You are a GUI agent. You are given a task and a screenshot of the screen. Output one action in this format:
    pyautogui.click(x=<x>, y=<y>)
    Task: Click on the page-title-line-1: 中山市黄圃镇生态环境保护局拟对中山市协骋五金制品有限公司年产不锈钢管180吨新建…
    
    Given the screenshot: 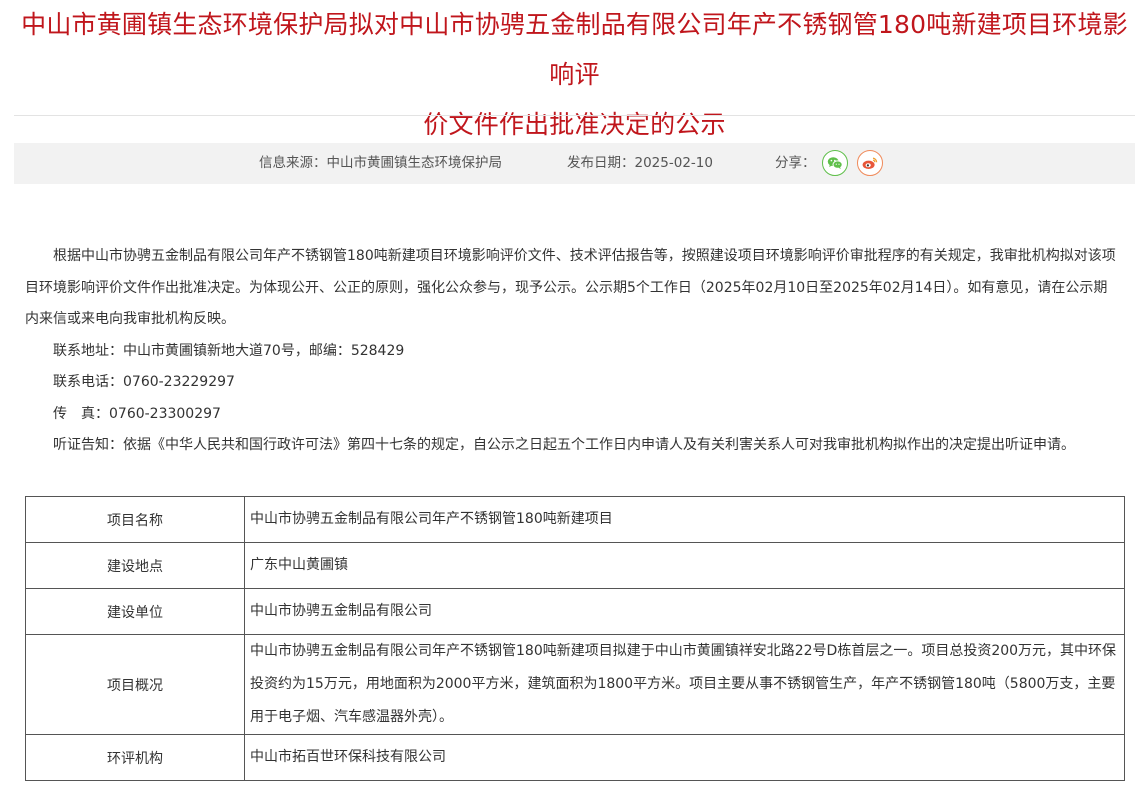 What is the action you would take?
    pyautogui.click(x=574, y=49)
    